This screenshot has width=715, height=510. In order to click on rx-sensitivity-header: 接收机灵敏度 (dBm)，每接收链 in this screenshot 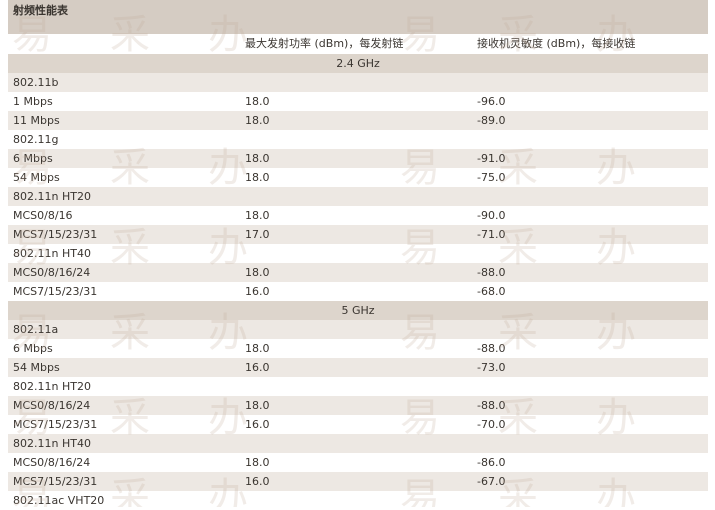, I will do `click(556, 43)`.